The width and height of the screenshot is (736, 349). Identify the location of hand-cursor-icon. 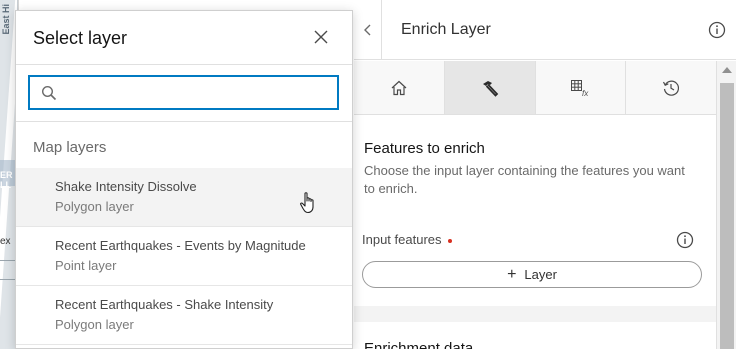
(307, 203).